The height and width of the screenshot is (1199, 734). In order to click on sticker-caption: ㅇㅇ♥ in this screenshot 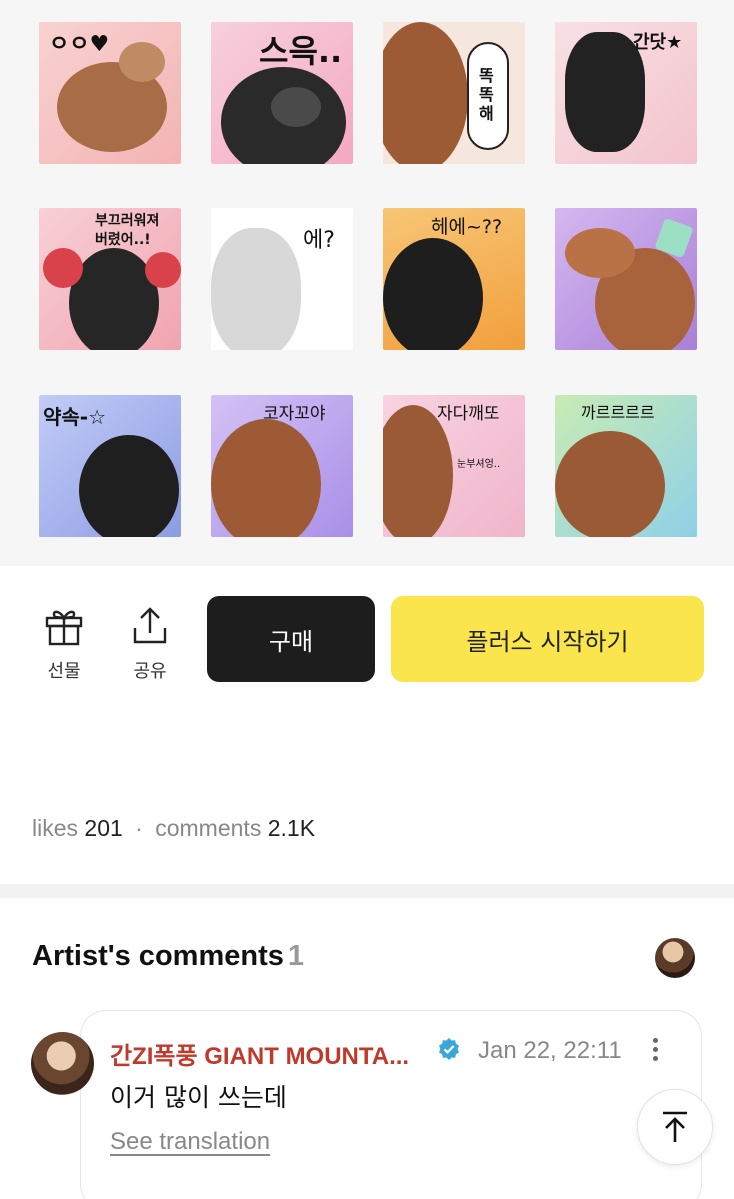, I will do `click(79, 44)`.